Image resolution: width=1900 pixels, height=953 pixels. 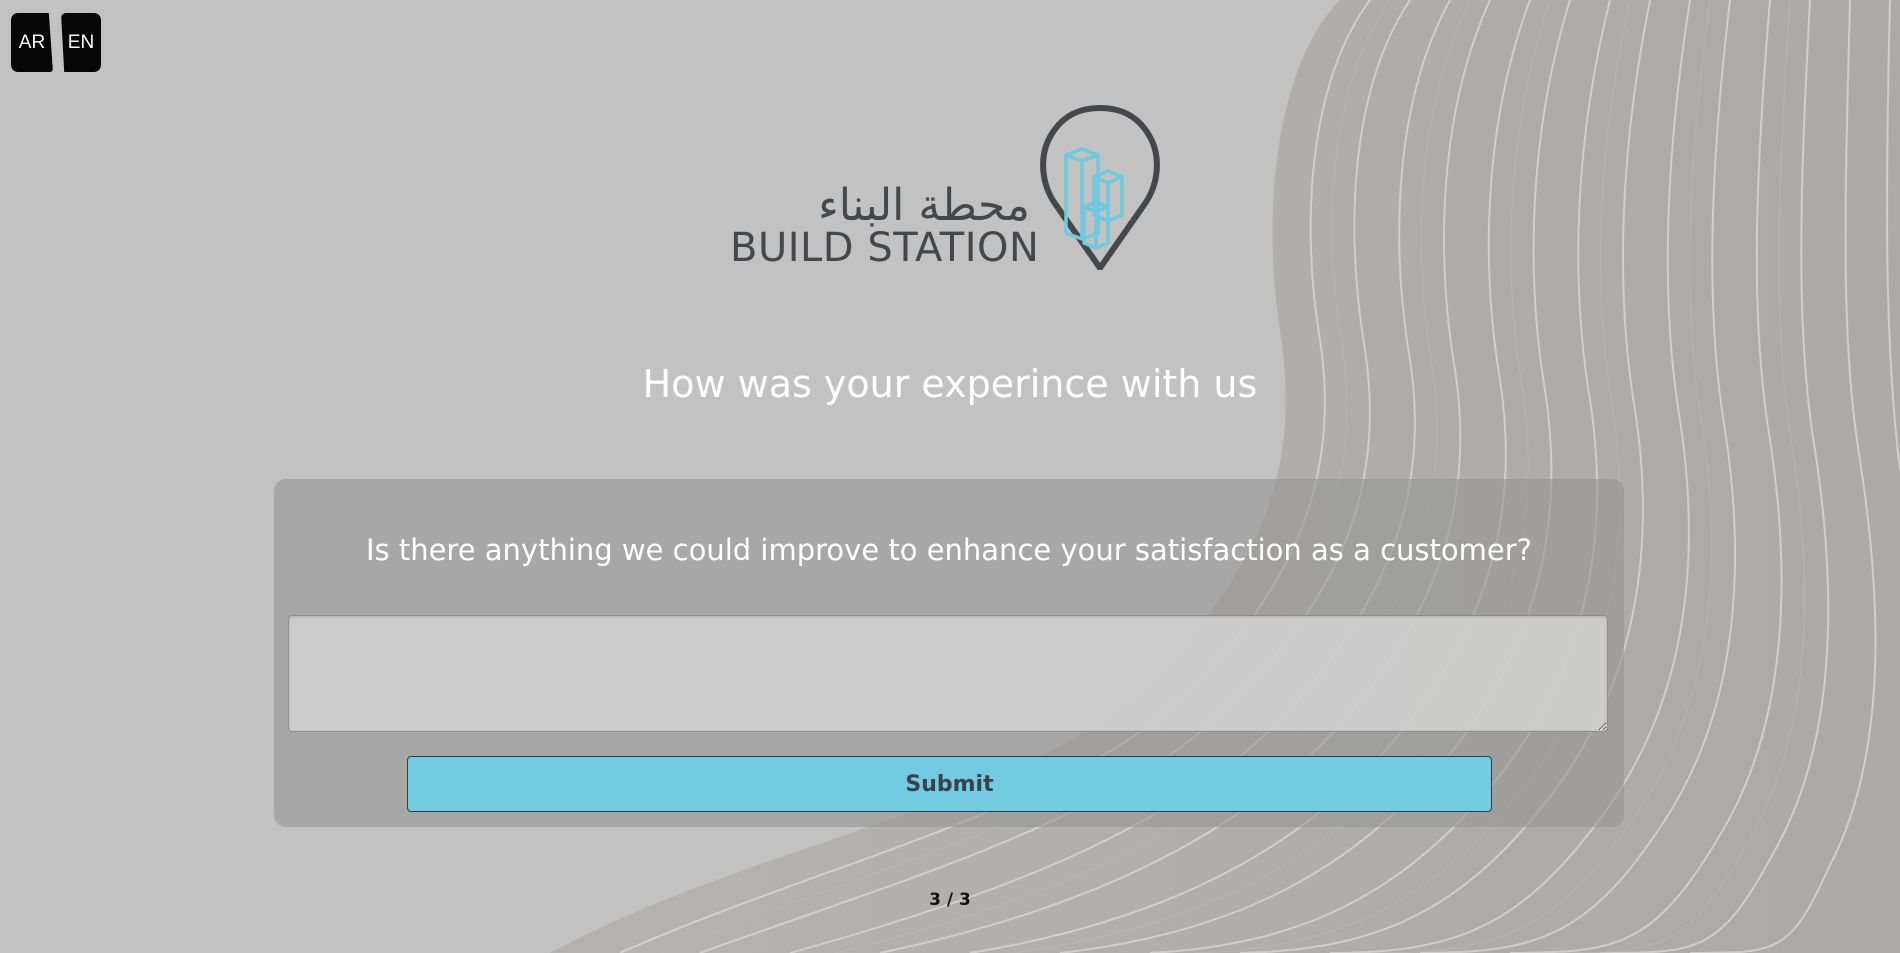 What do you see at coordinates (56, 42) in the screenshot?
I see `language-switcher: AR EN` at bounding box center [56, 42].